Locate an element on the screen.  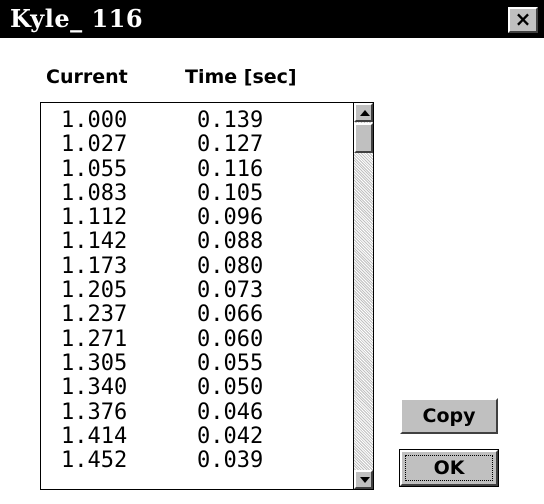
current-value: 1.305 is located at coordinates (94, 363).